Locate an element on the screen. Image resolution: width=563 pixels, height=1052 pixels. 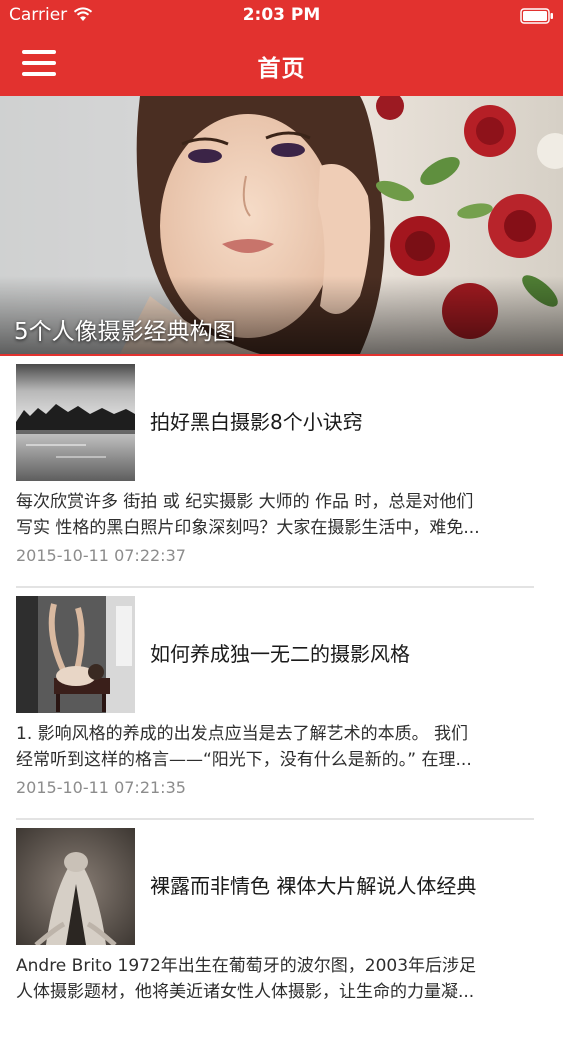
battery-icon is located at coordinates (536, 16).